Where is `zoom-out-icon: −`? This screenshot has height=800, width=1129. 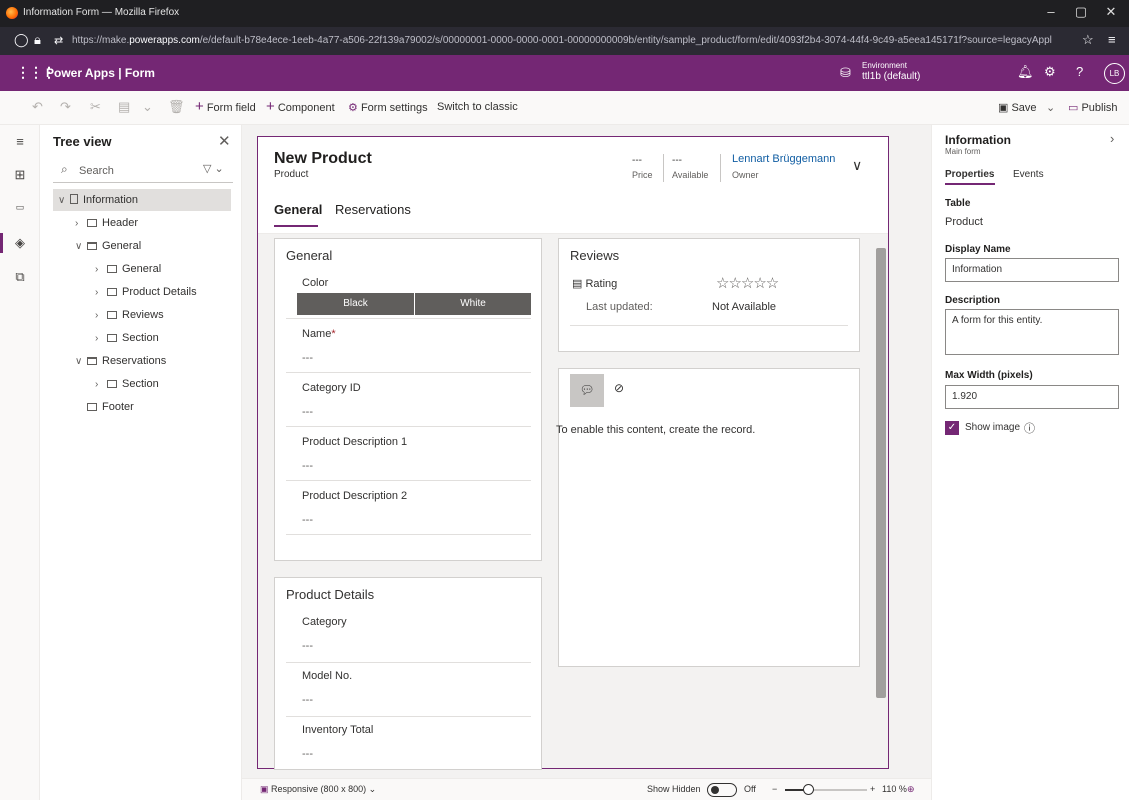
zoom-out-icon: − is located at coordinates (774, 789).